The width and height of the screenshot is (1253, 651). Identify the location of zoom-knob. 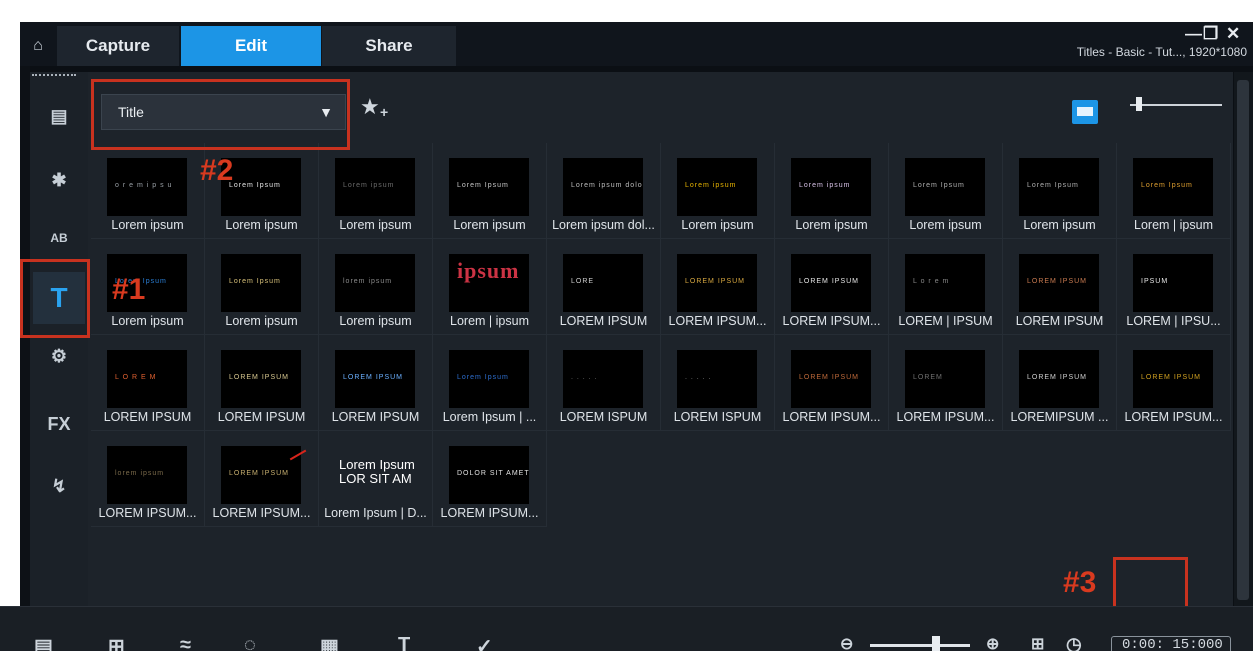
(936, 643).